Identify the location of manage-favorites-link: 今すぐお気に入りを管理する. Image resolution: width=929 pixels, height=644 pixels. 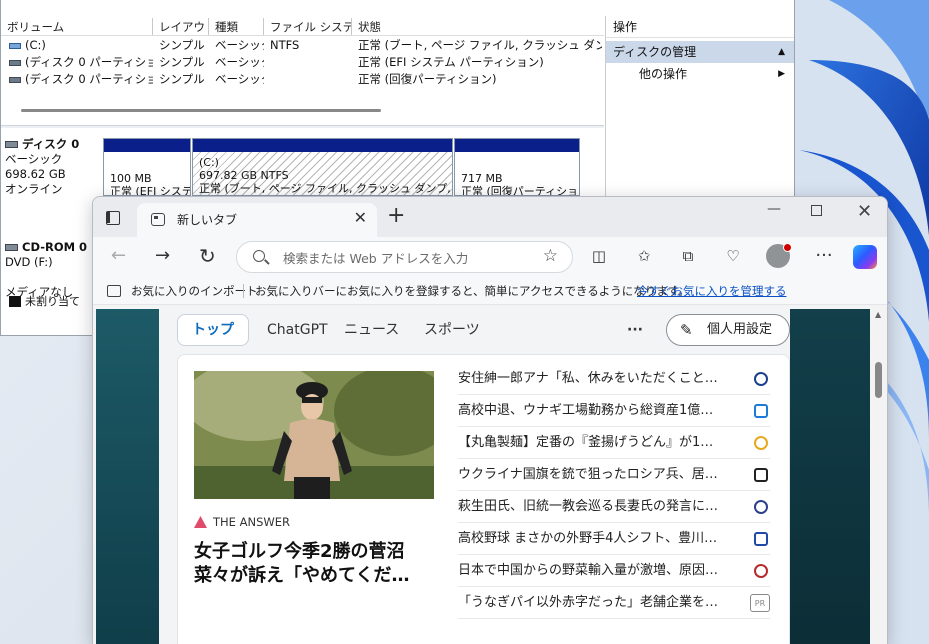
(712, 291).